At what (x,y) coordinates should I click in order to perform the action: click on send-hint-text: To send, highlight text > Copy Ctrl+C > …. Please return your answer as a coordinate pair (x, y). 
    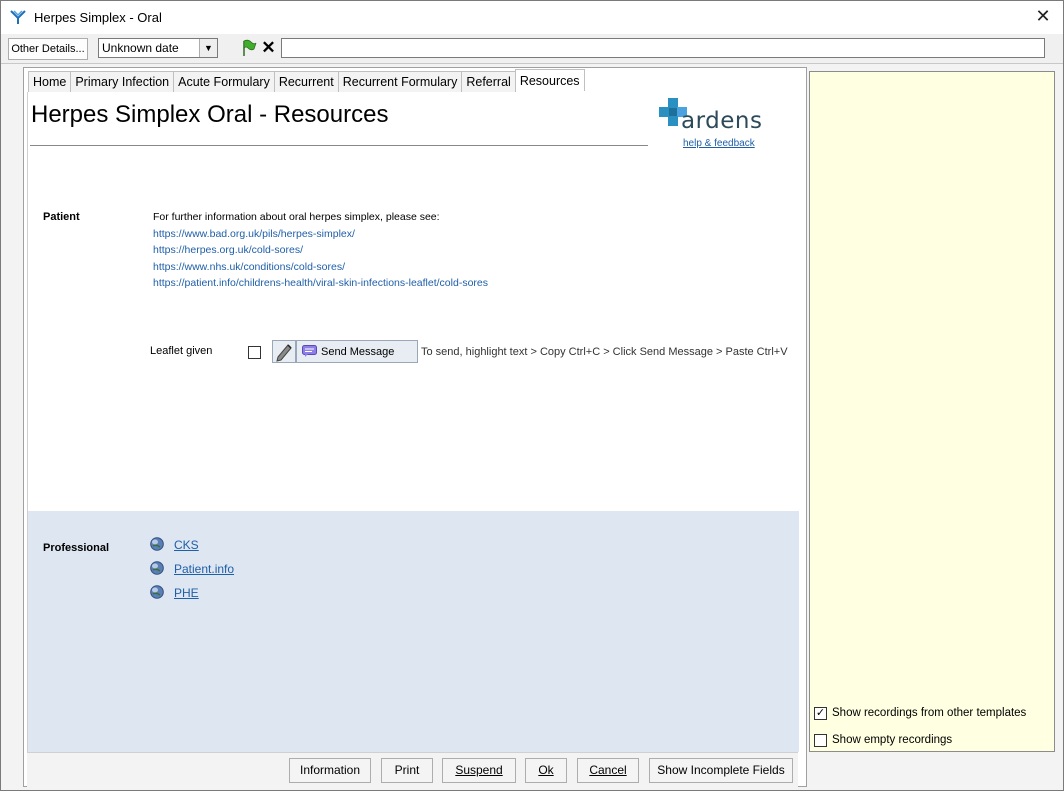
    Looking at the image, I should click on (604, 352).